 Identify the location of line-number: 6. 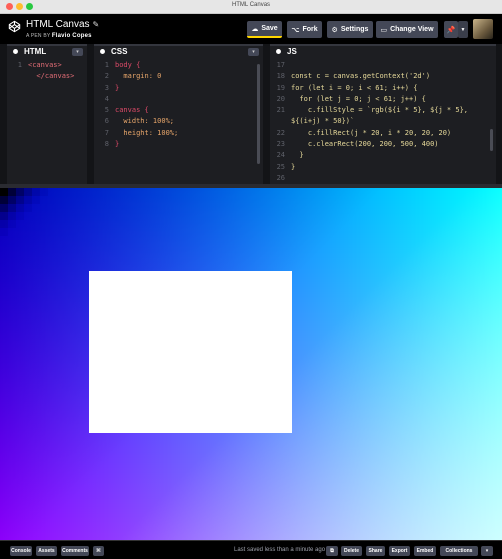
(106, 121).